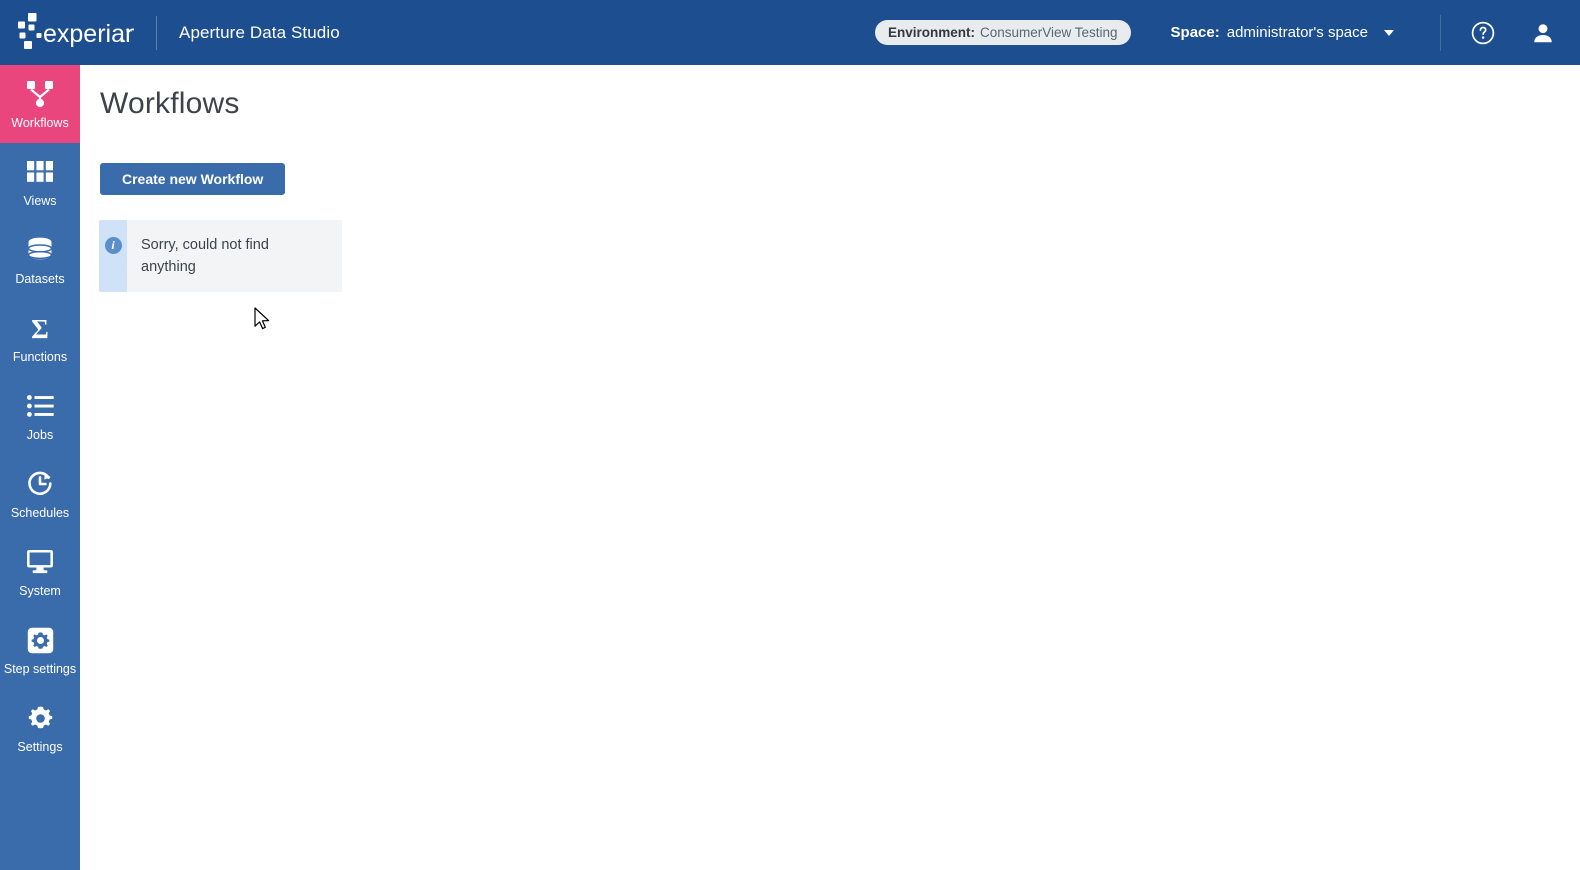 This screenshot has width=1580, height=870. Describe the element at coordinates (40, 250) in the screenshot. I see `database-icon` at that location.